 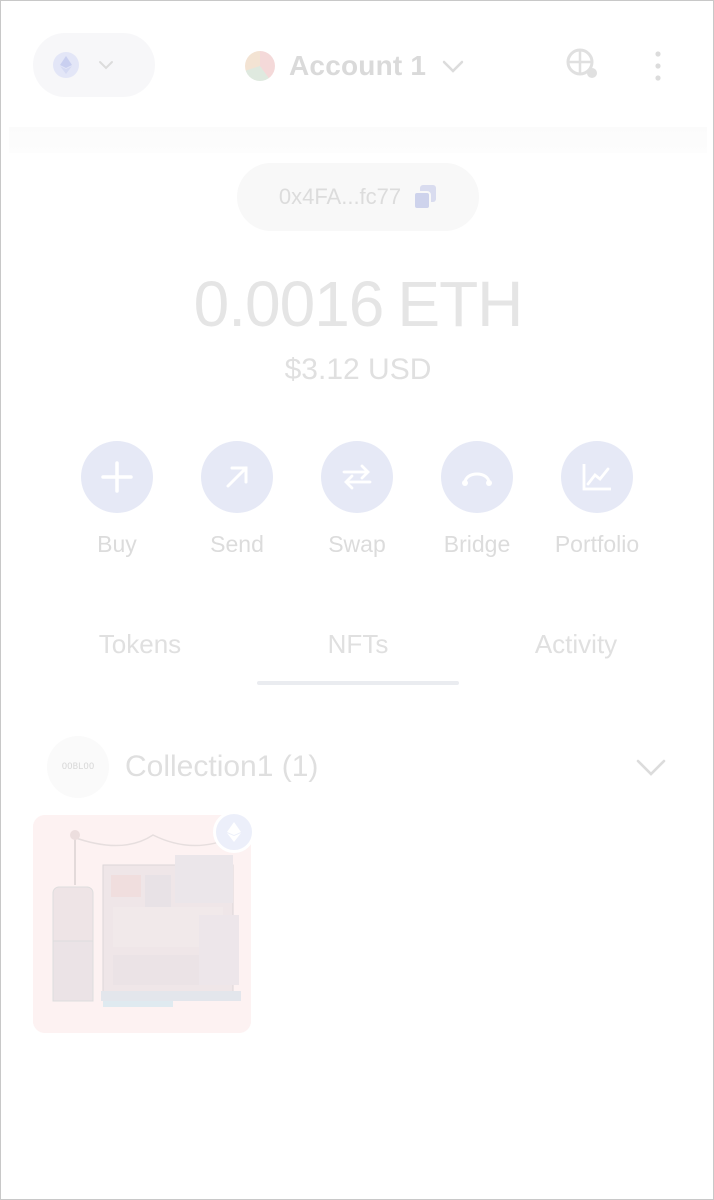 I want to click on send-label: Send, so click(x=237, y=544).